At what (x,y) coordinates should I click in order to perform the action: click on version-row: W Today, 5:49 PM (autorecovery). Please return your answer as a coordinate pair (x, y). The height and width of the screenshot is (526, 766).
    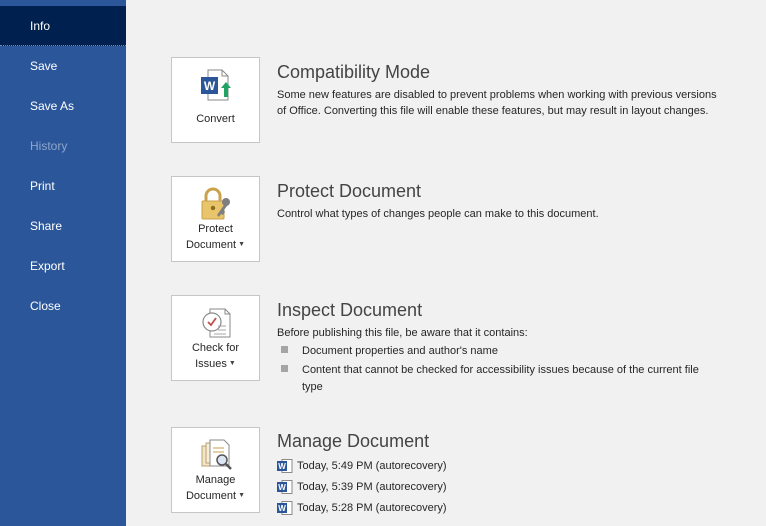
    Looking at the image, I should click on (362, 466).